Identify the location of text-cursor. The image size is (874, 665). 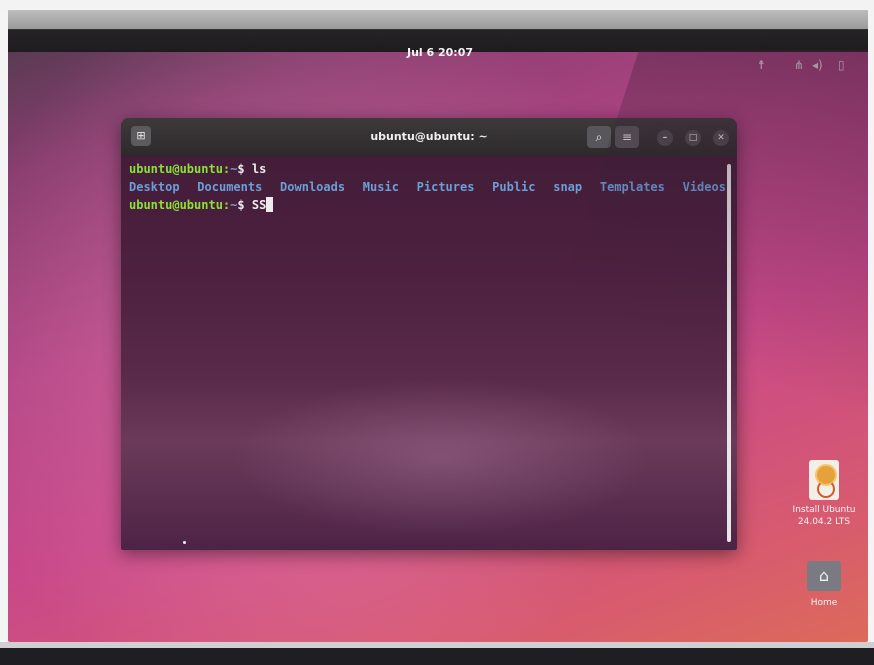
(270, 204).